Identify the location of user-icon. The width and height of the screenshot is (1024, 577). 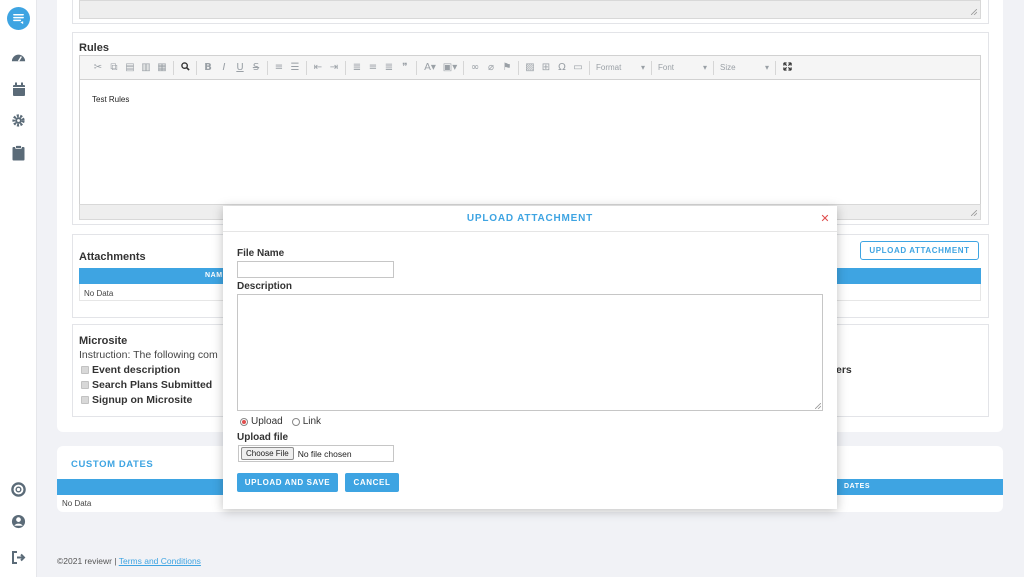
(18, 521).